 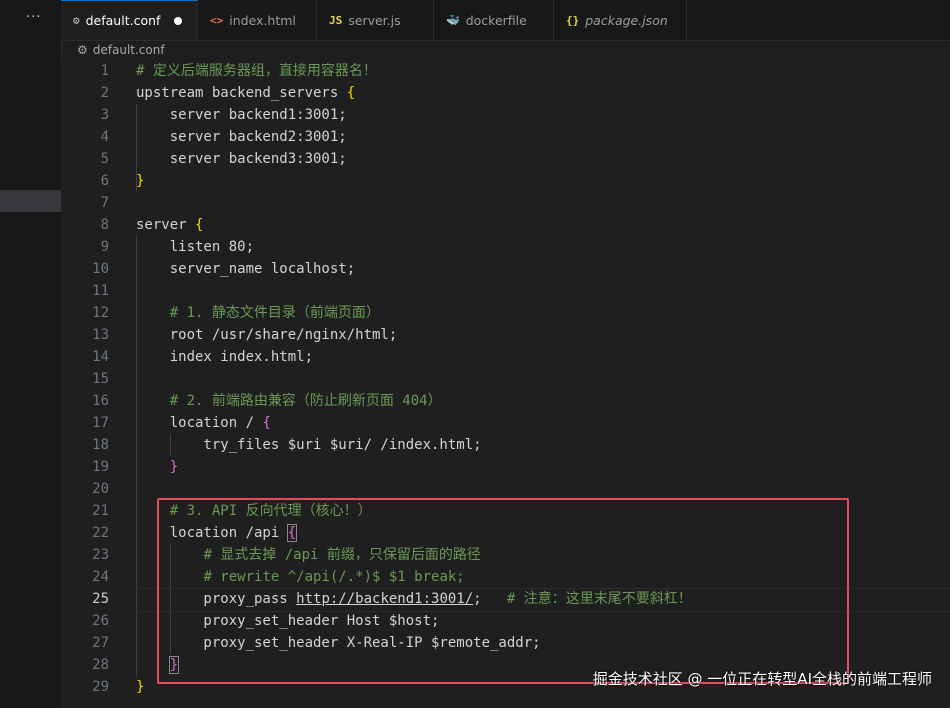 I want to click on line-number: 3, so click(x=104, y=115).